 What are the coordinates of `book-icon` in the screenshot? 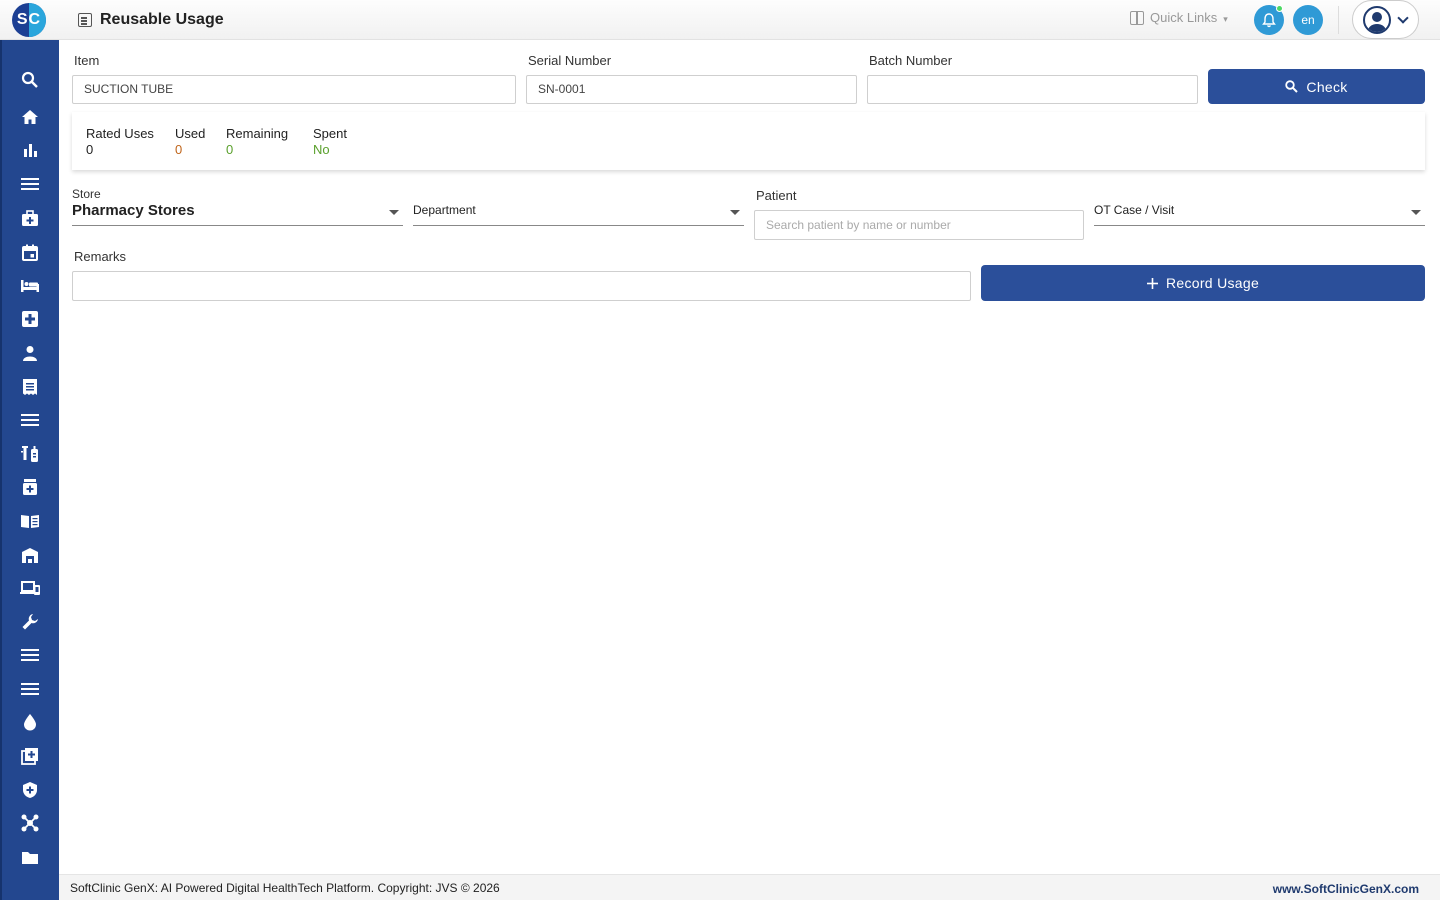 It's located at (30, 521).